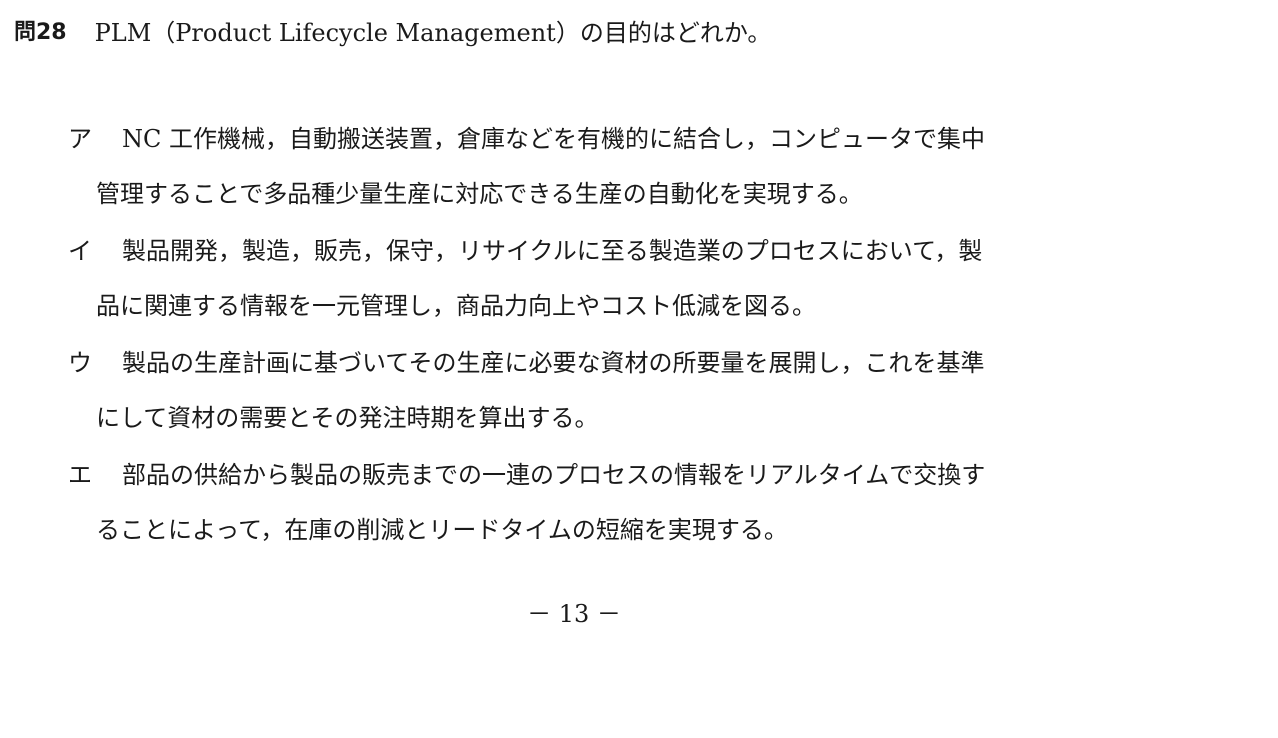 The image size is (1278, 738). I want to click on choice-e-line-2: ることによって，在庫の削減とリードタイムの短縮を実現する。, so click(442, 530).